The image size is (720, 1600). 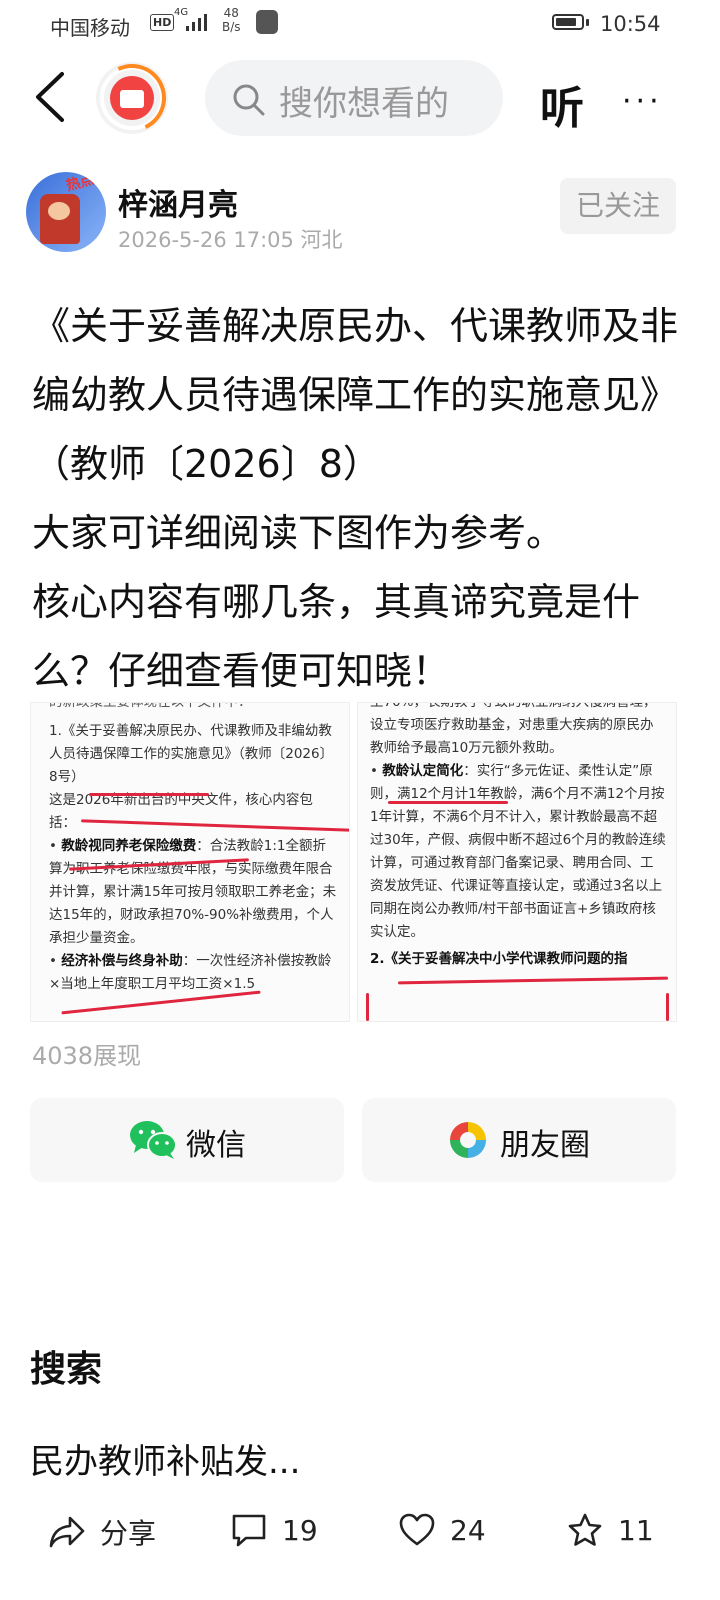 I want to click on image-text-line: 的新政策主要体现在以下文件中：, so click(x=150, y=706).